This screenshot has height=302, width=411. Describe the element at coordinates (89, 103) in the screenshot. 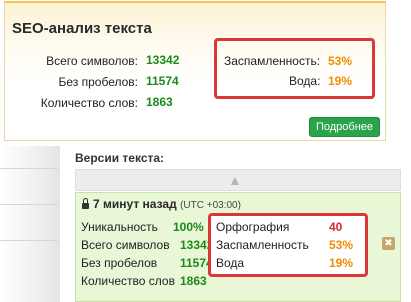

I see `stat-label: Количество слов:` at that location.